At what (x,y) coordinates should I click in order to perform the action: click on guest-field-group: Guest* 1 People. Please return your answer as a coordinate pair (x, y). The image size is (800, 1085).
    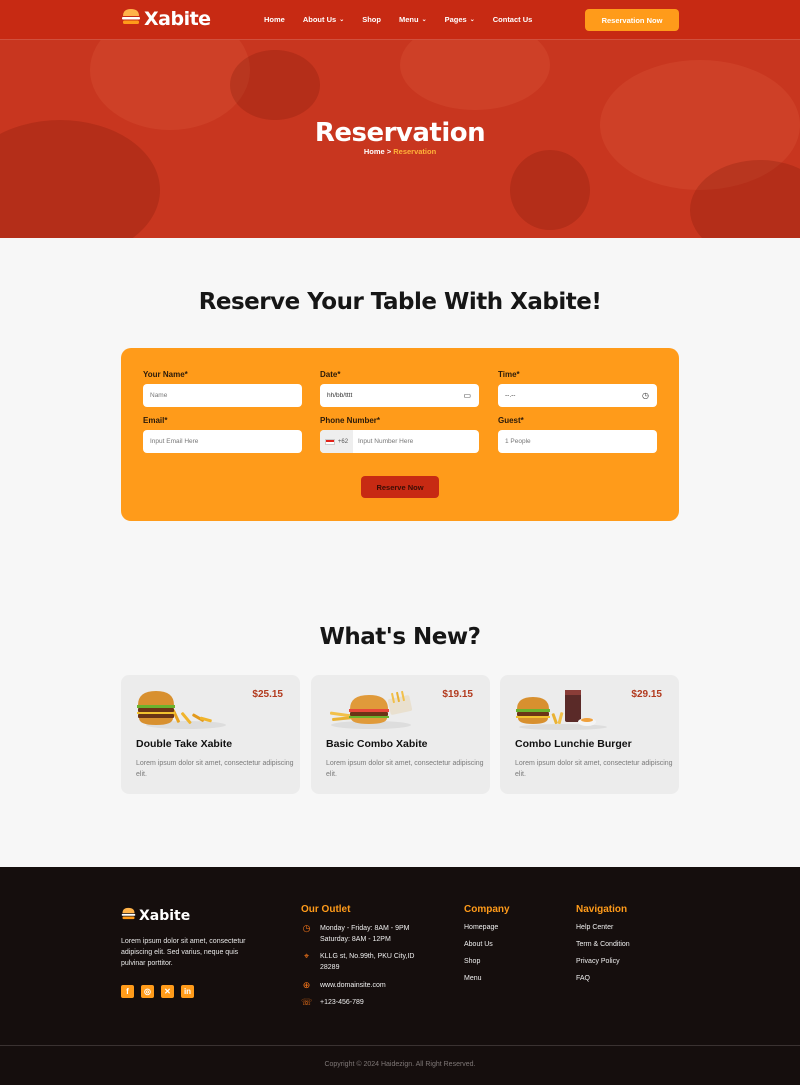
    Looking at the image, I should click on (577, 434).